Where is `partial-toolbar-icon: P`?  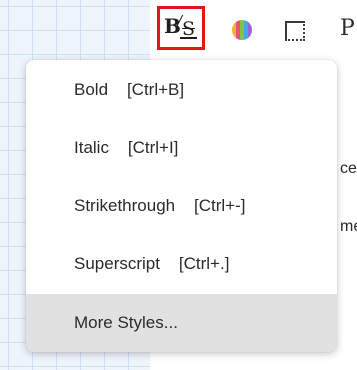 partial-toolbar-icon: P is located at coordinates (347, 28).